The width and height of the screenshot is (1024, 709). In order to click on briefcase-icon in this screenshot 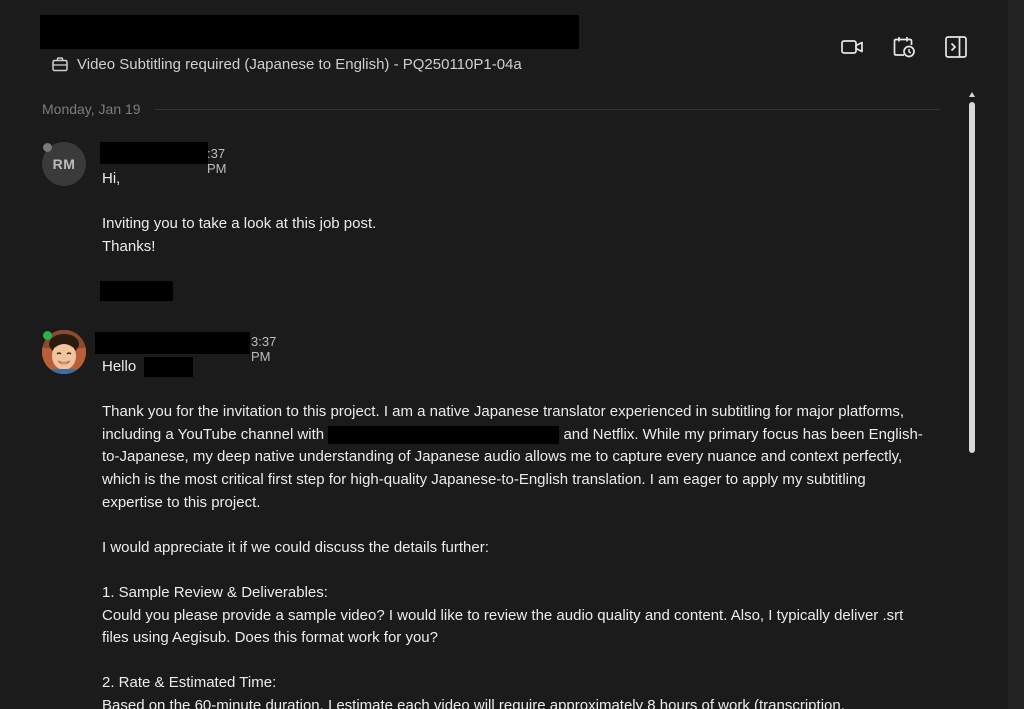, I will do `click(60, 64)`.